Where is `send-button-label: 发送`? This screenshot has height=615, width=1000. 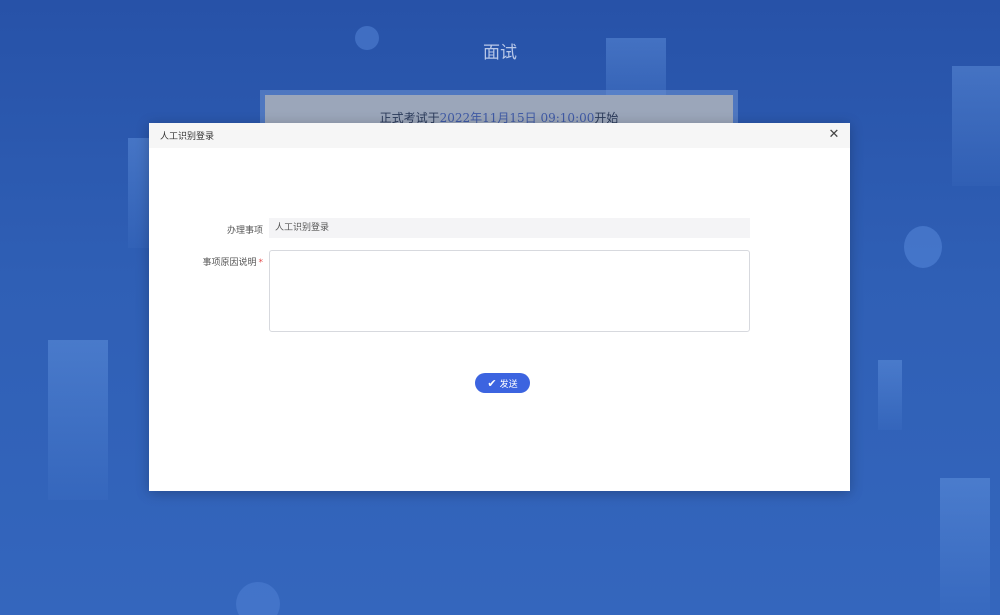
send-button-label: 发送 is located at coordinates (508, 384).